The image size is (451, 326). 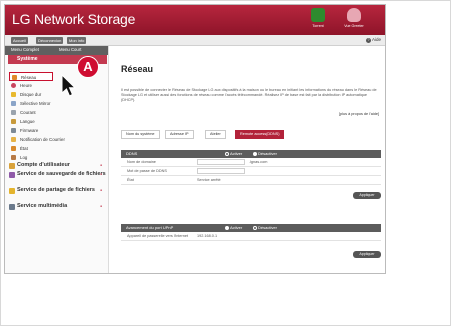 What do you see at coordinates (158, 236) in the screenshot?
I see `field-label: Appareil de passerelle vers l'internet` at bounding box center [158, 236].